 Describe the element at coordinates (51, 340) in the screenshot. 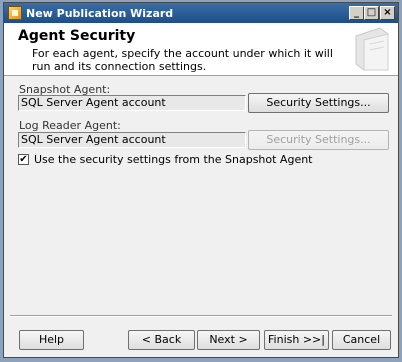

I see `help-button: Help` at that location.